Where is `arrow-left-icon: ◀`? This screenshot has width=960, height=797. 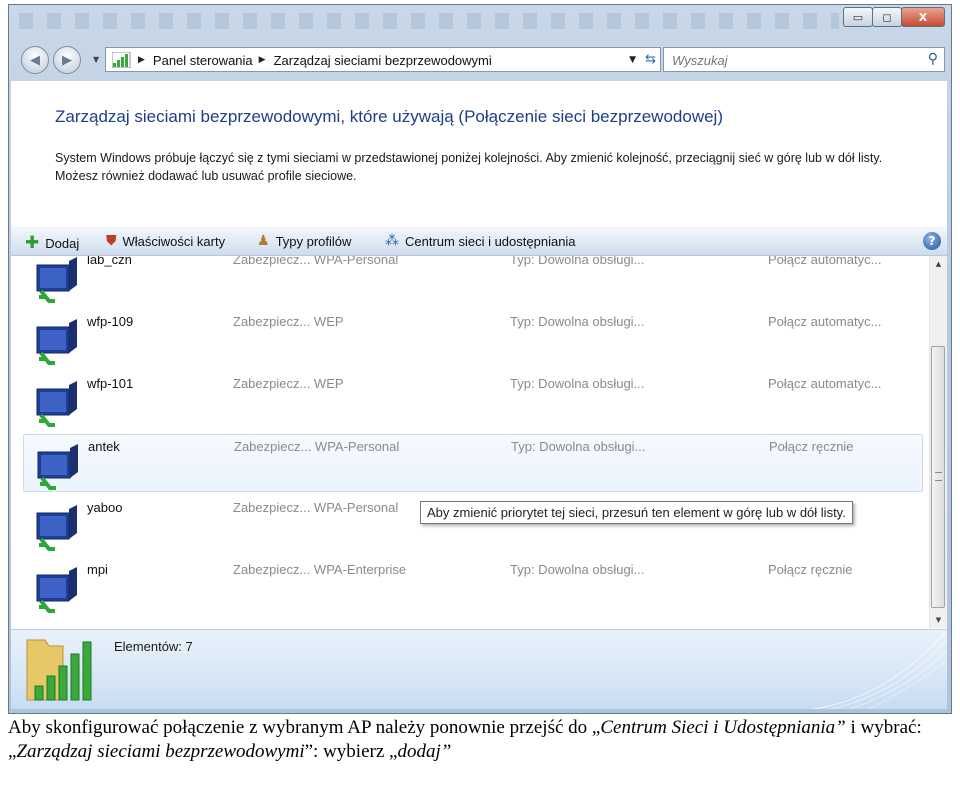
arrow-left-icon: ◀ is located at coordinates (35, 60).